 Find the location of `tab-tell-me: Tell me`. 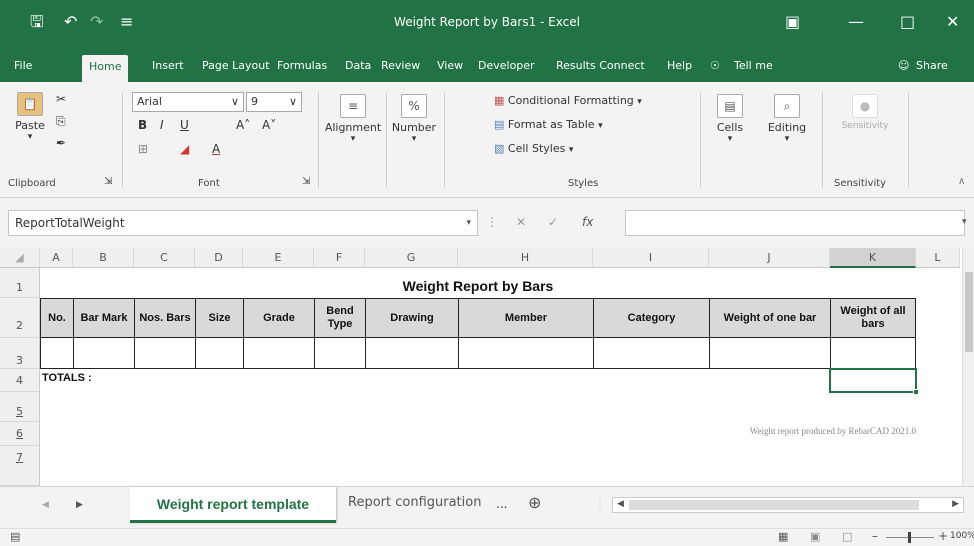

tab-tell-me: Tell me is located at coordinates (753, 68).